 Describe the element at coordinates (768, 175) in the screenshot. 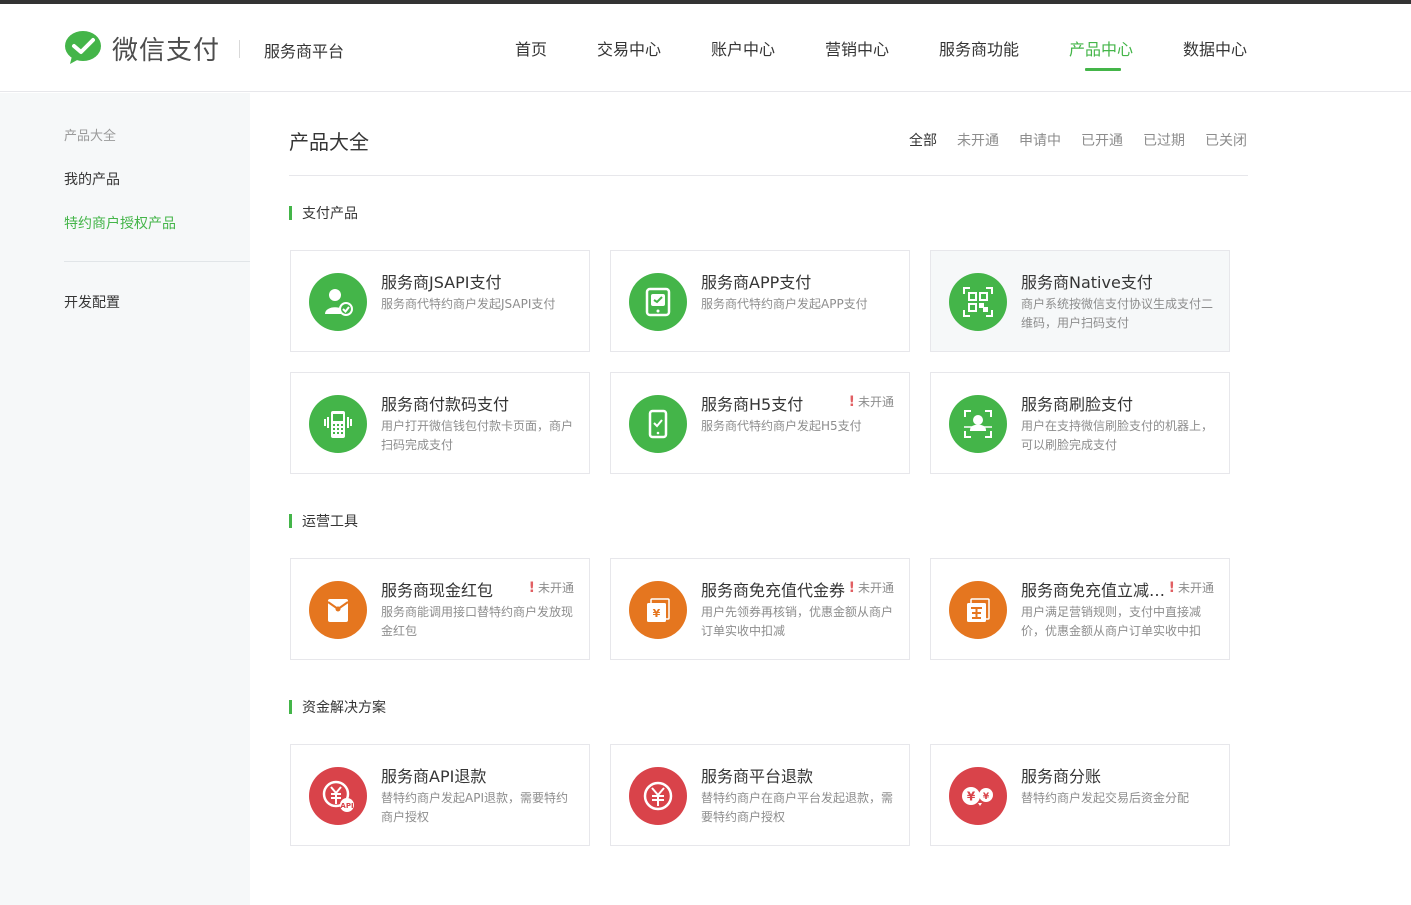

I see `title-divider` at that location.